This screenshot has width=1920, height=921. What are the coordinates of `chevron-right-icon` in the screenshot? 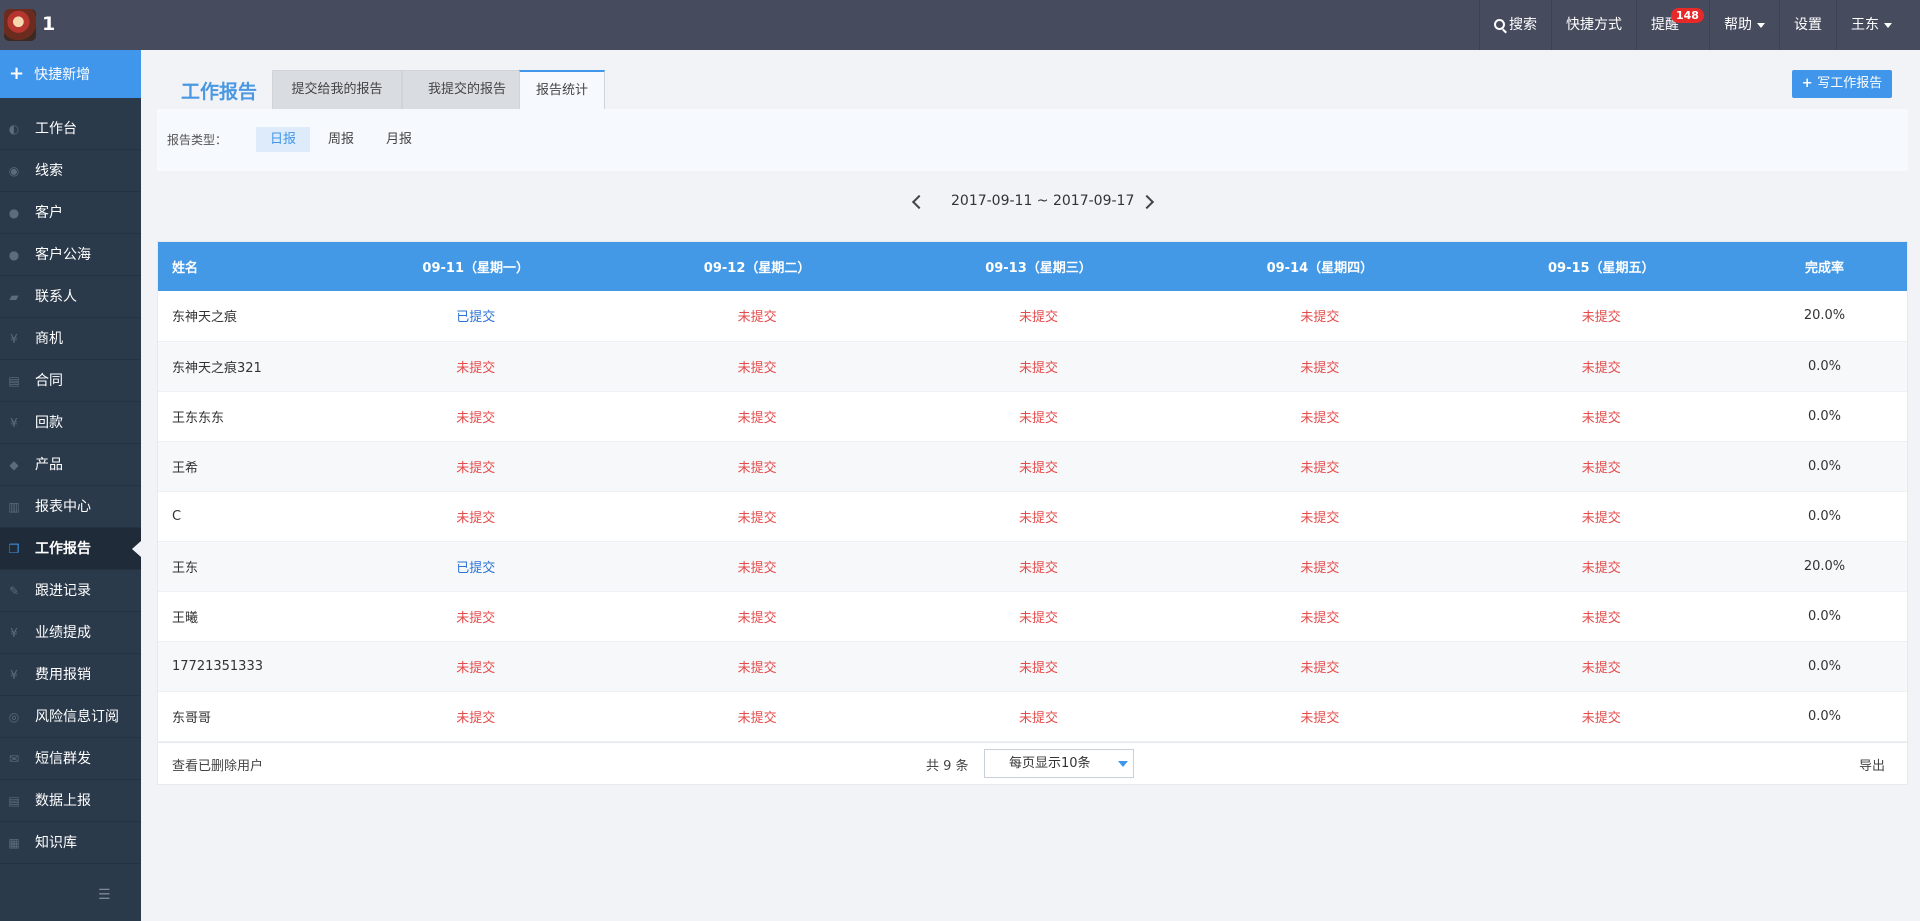 It's located at (1147, 202).